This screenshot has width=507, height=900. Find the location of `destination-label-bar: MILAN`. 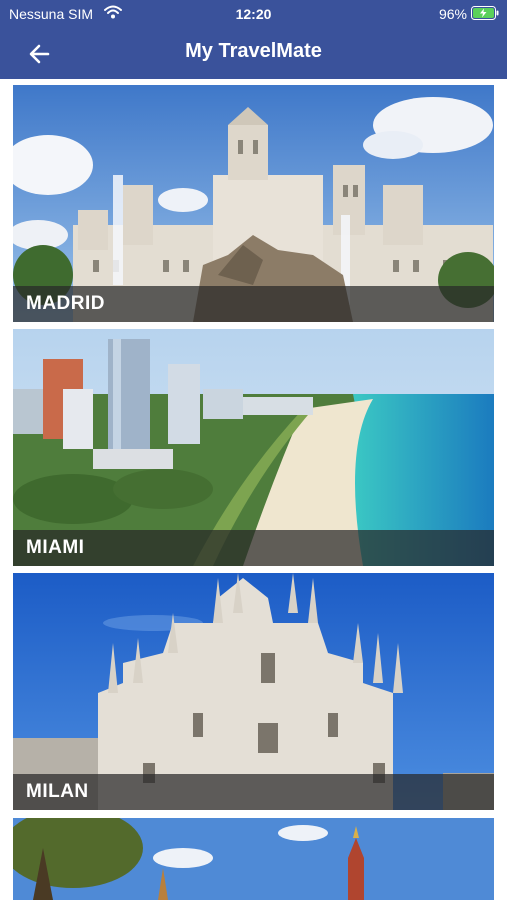

destination-label-bar: MILAN is located at coordinates (253, 792).